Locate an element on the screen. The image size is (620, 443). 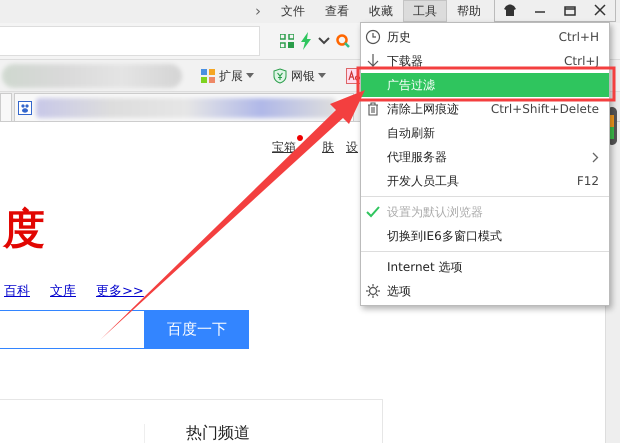
menu-bar-item: 文件 is located at coordinates (293, 11).